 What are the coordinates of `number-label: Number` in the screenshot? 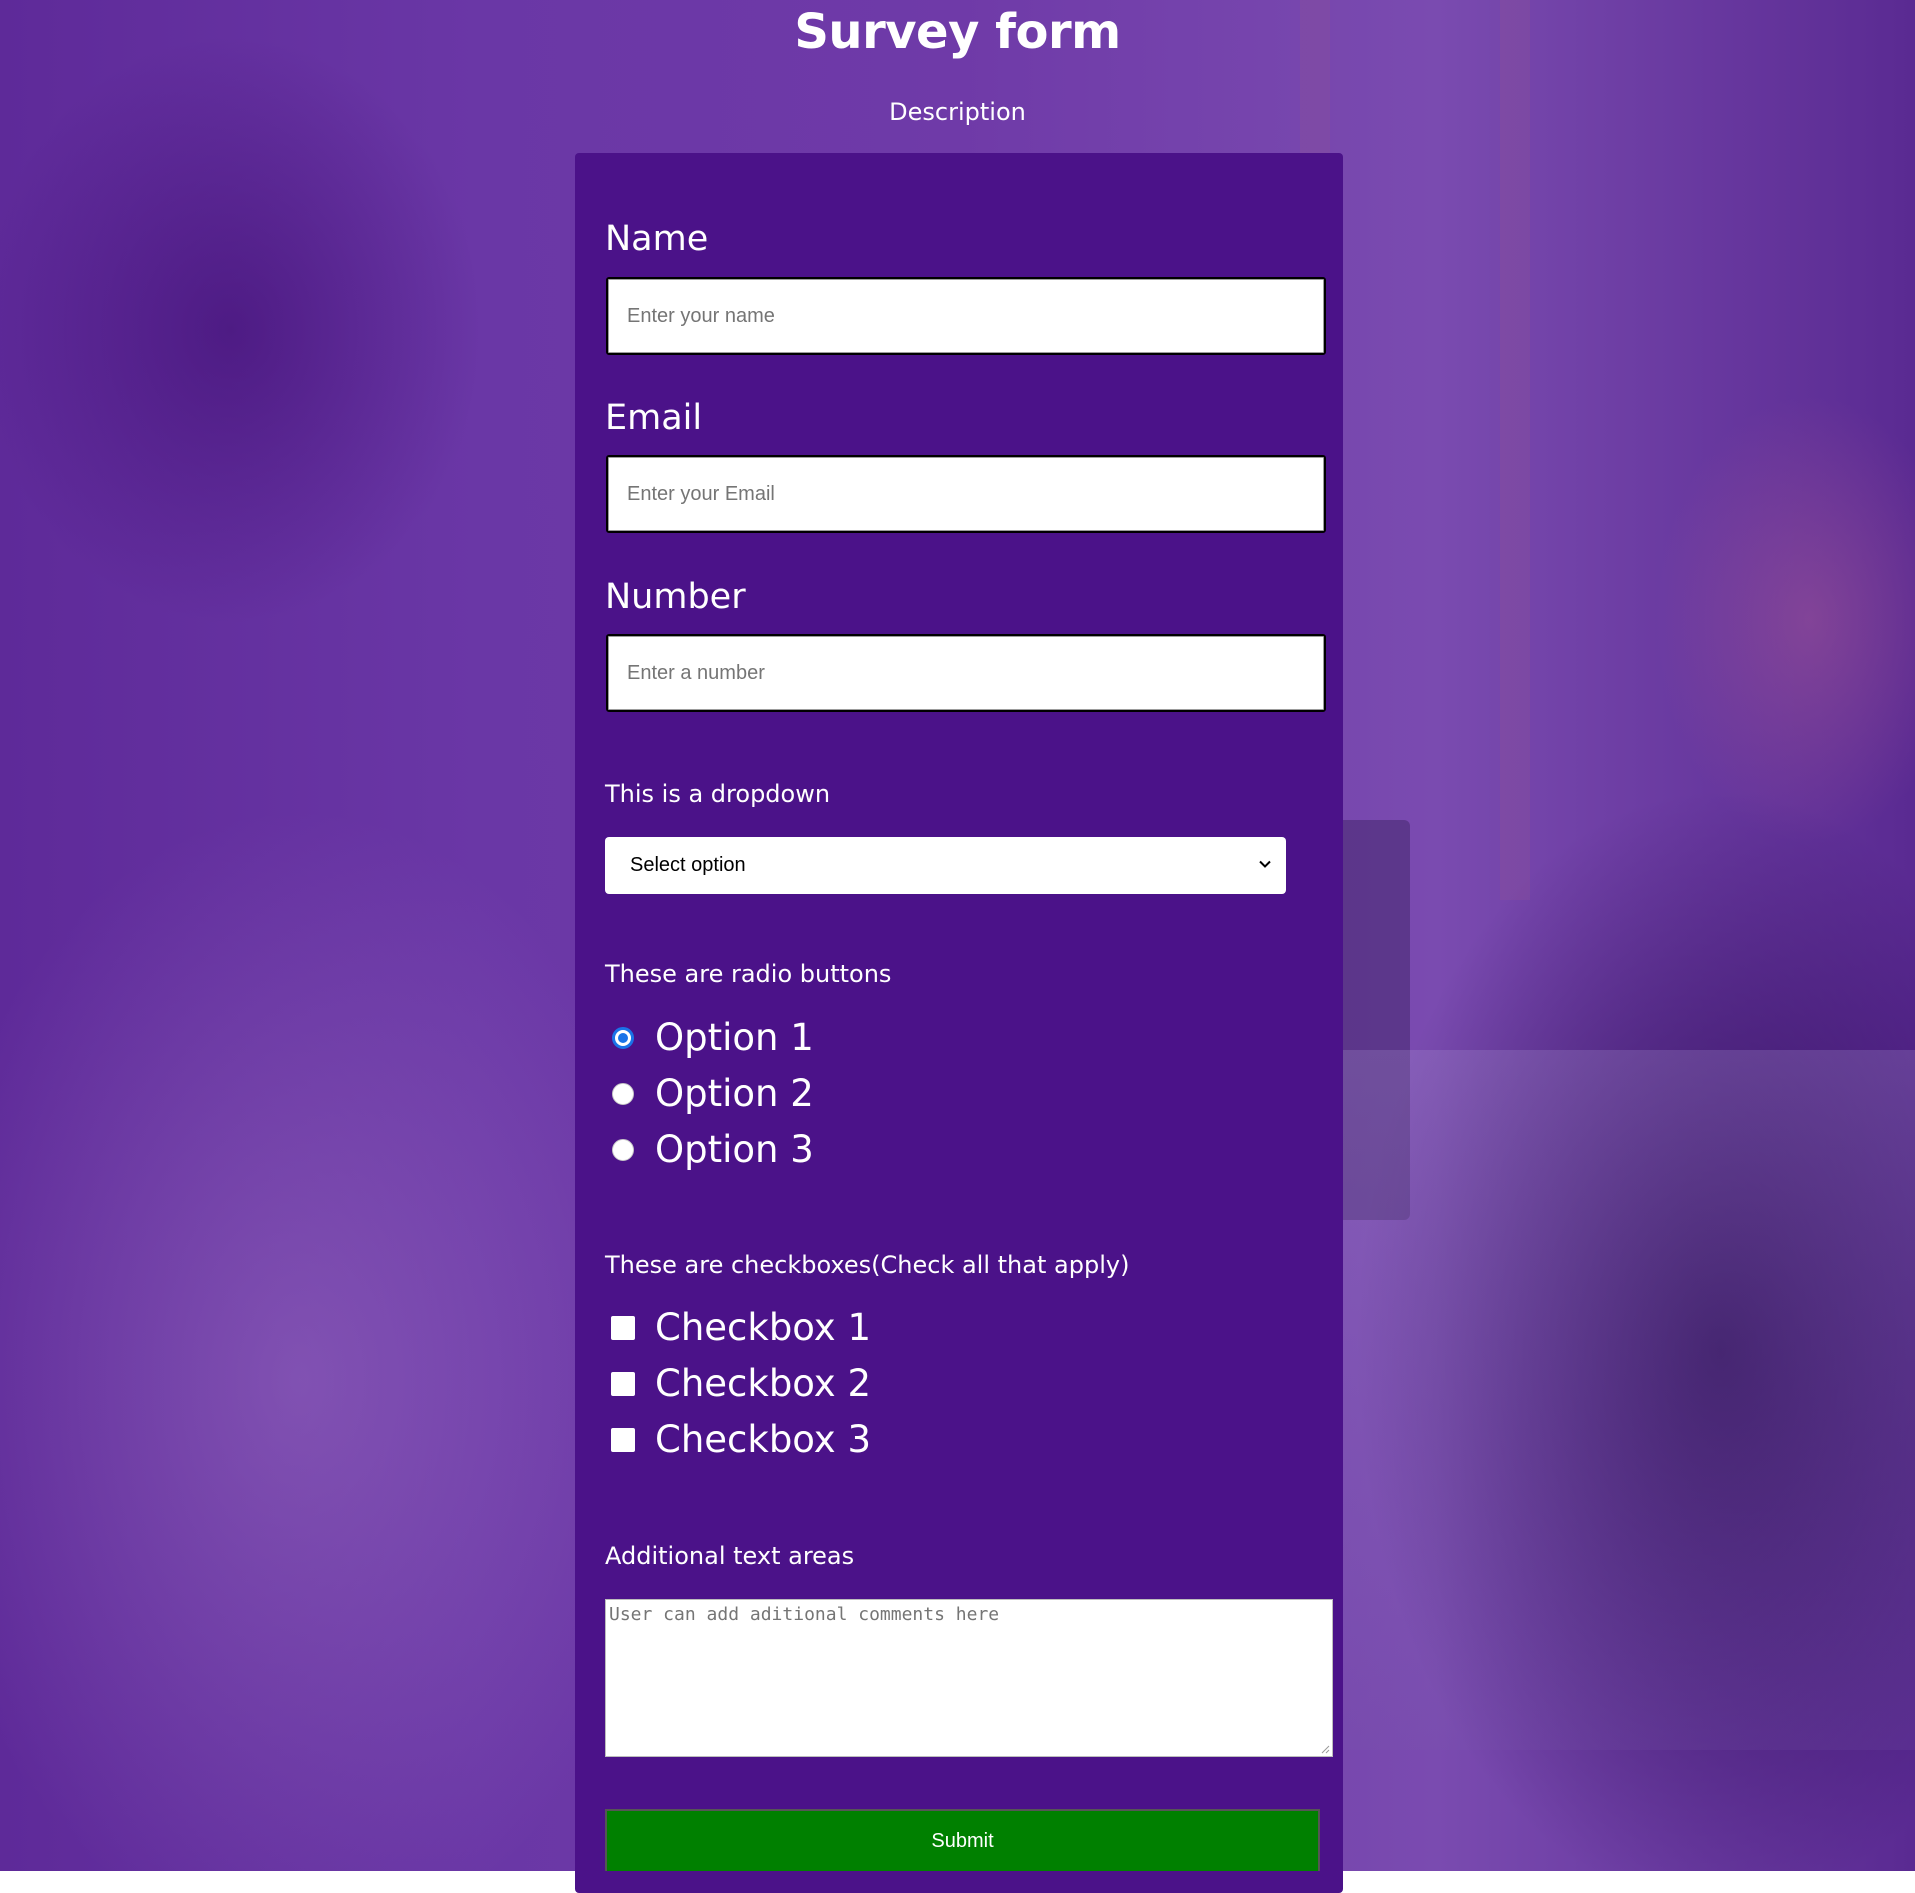 It's located at (675, 597).